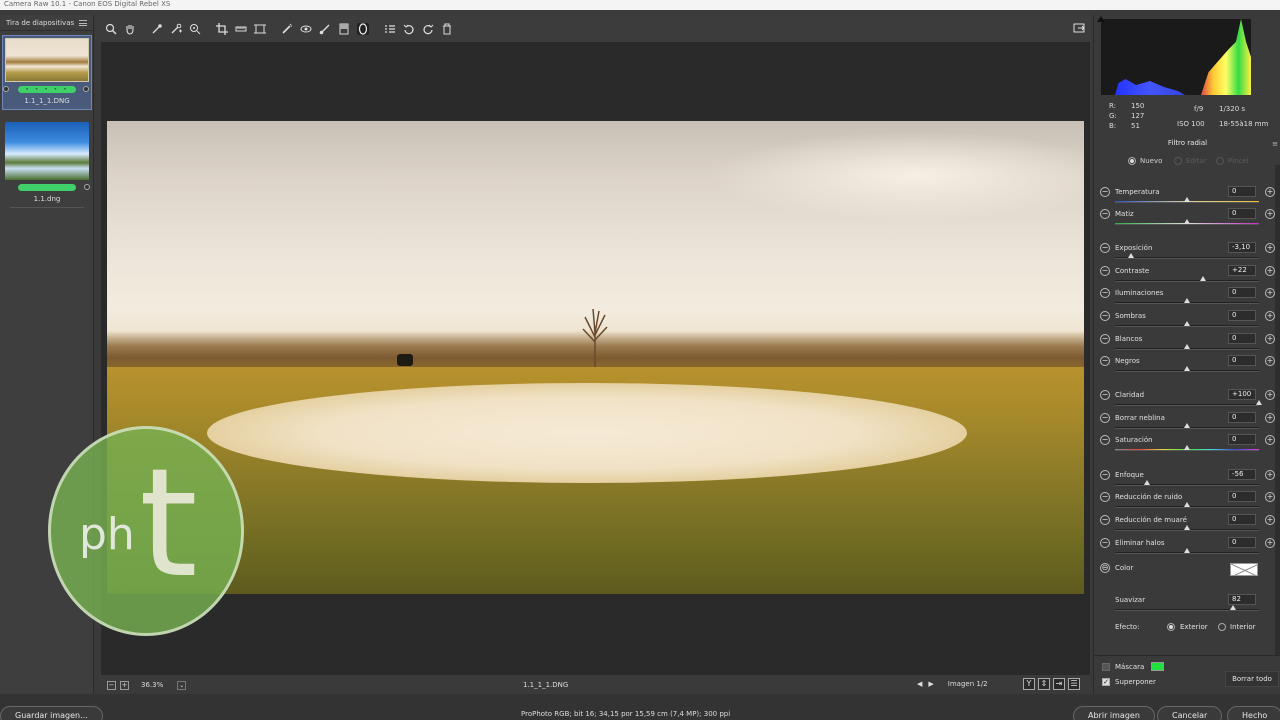  I want to click on toggle-settings-icon: ☰, so click(1074, 684).